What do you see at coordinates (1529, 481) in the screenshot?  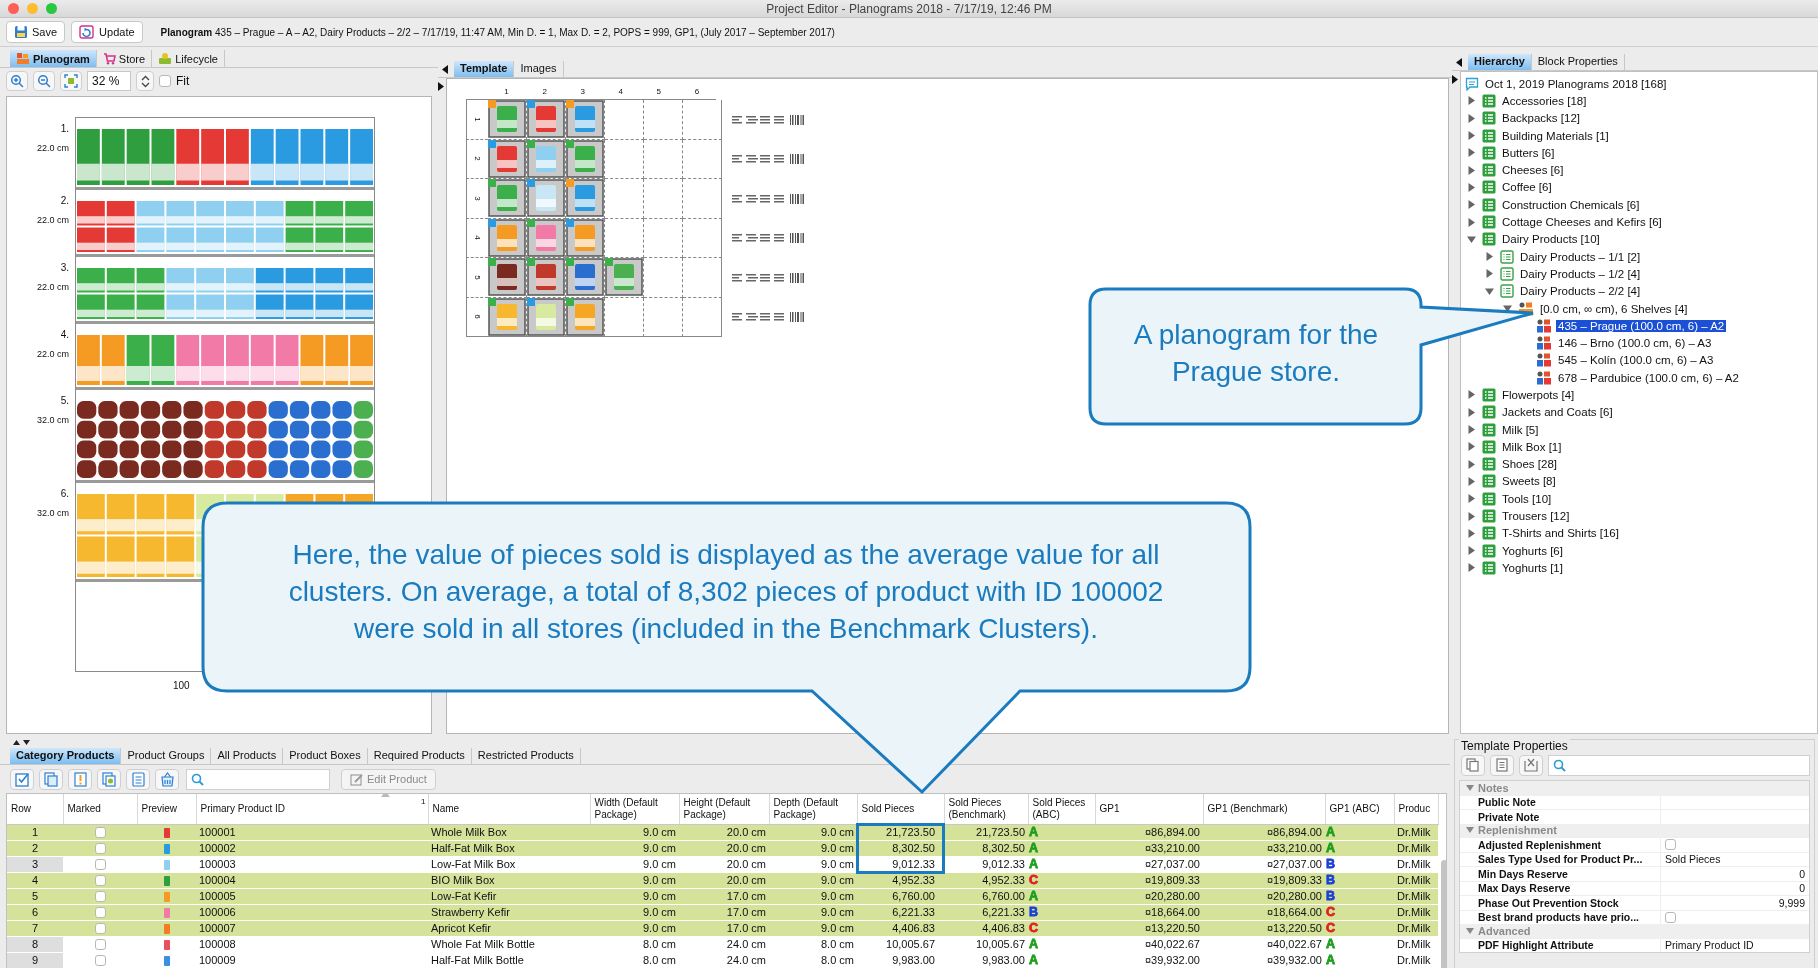 I see `tree-item: Sweets [8]` at bounding box center [1529, 481].